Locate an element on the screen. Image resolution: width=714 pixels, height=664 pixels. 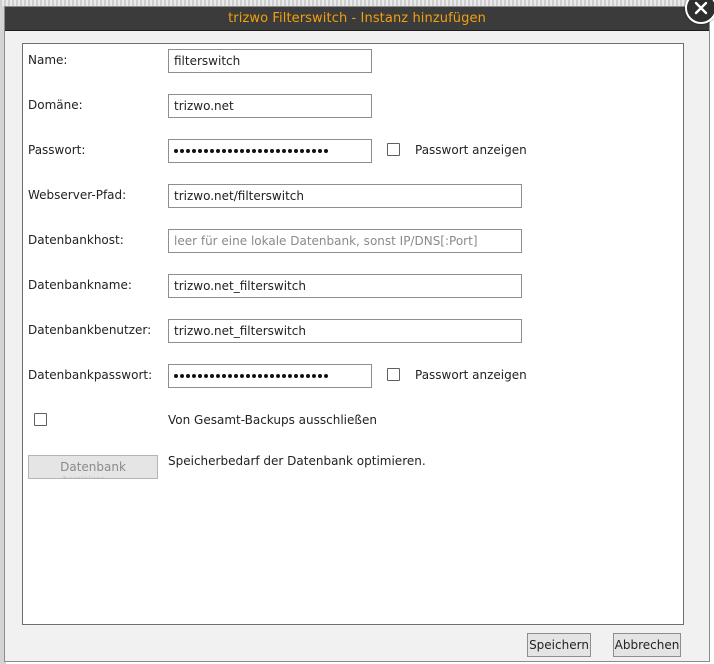
dialog-title: trizwo Filterswitch - Instanz hinzufügen is located at coordinates (357, 18).